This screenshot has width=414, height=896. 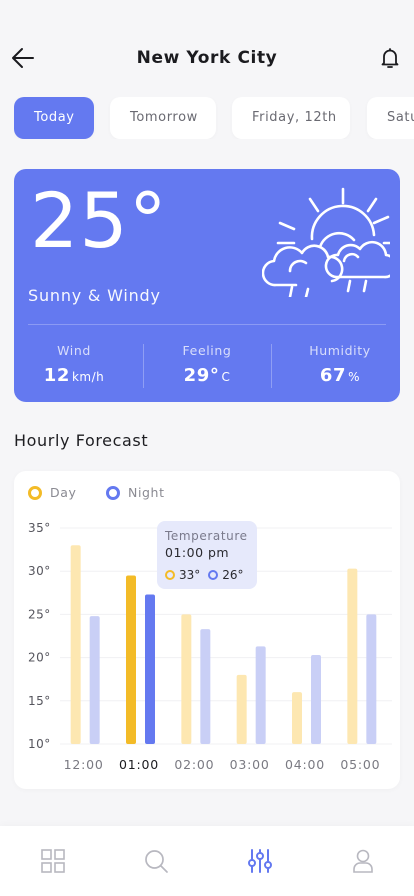 What do you see at coordinates (340, 364) in the screenshot?
I see `stat-humidity: Humidity 67%` at bounding box center [340, 364].